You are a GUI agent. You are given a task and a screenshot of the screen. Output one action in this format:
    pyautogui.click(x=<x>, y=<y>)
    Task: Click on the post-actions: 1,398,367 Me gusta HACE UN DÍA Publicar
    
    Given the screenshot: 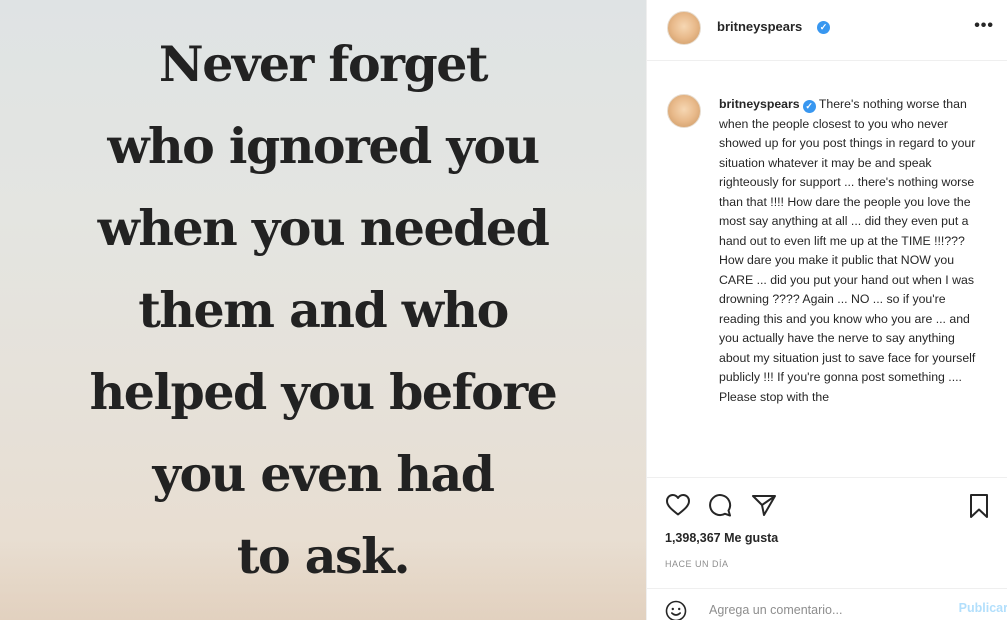 What is the action you would take?
    pyautogui.click(x=827, y=548)
    